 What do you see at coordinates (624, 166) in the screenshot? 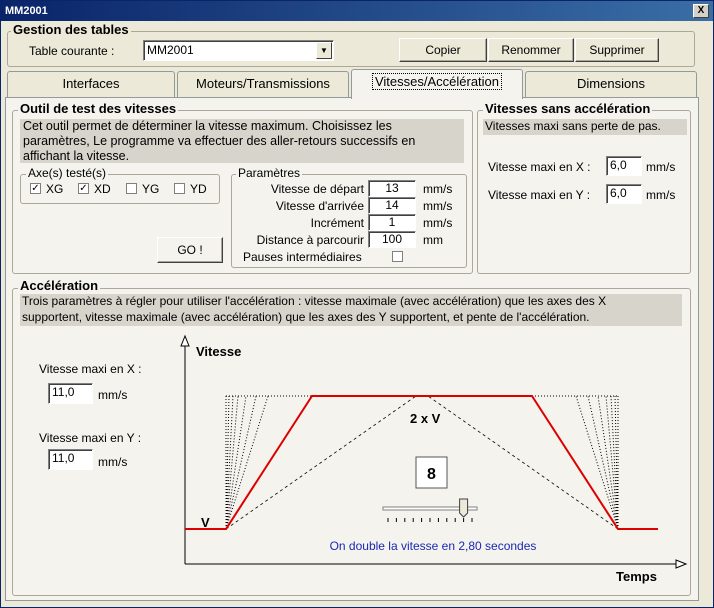
I see `sans-accel-vx-input: 6,0` at bounding box center [624, 166].